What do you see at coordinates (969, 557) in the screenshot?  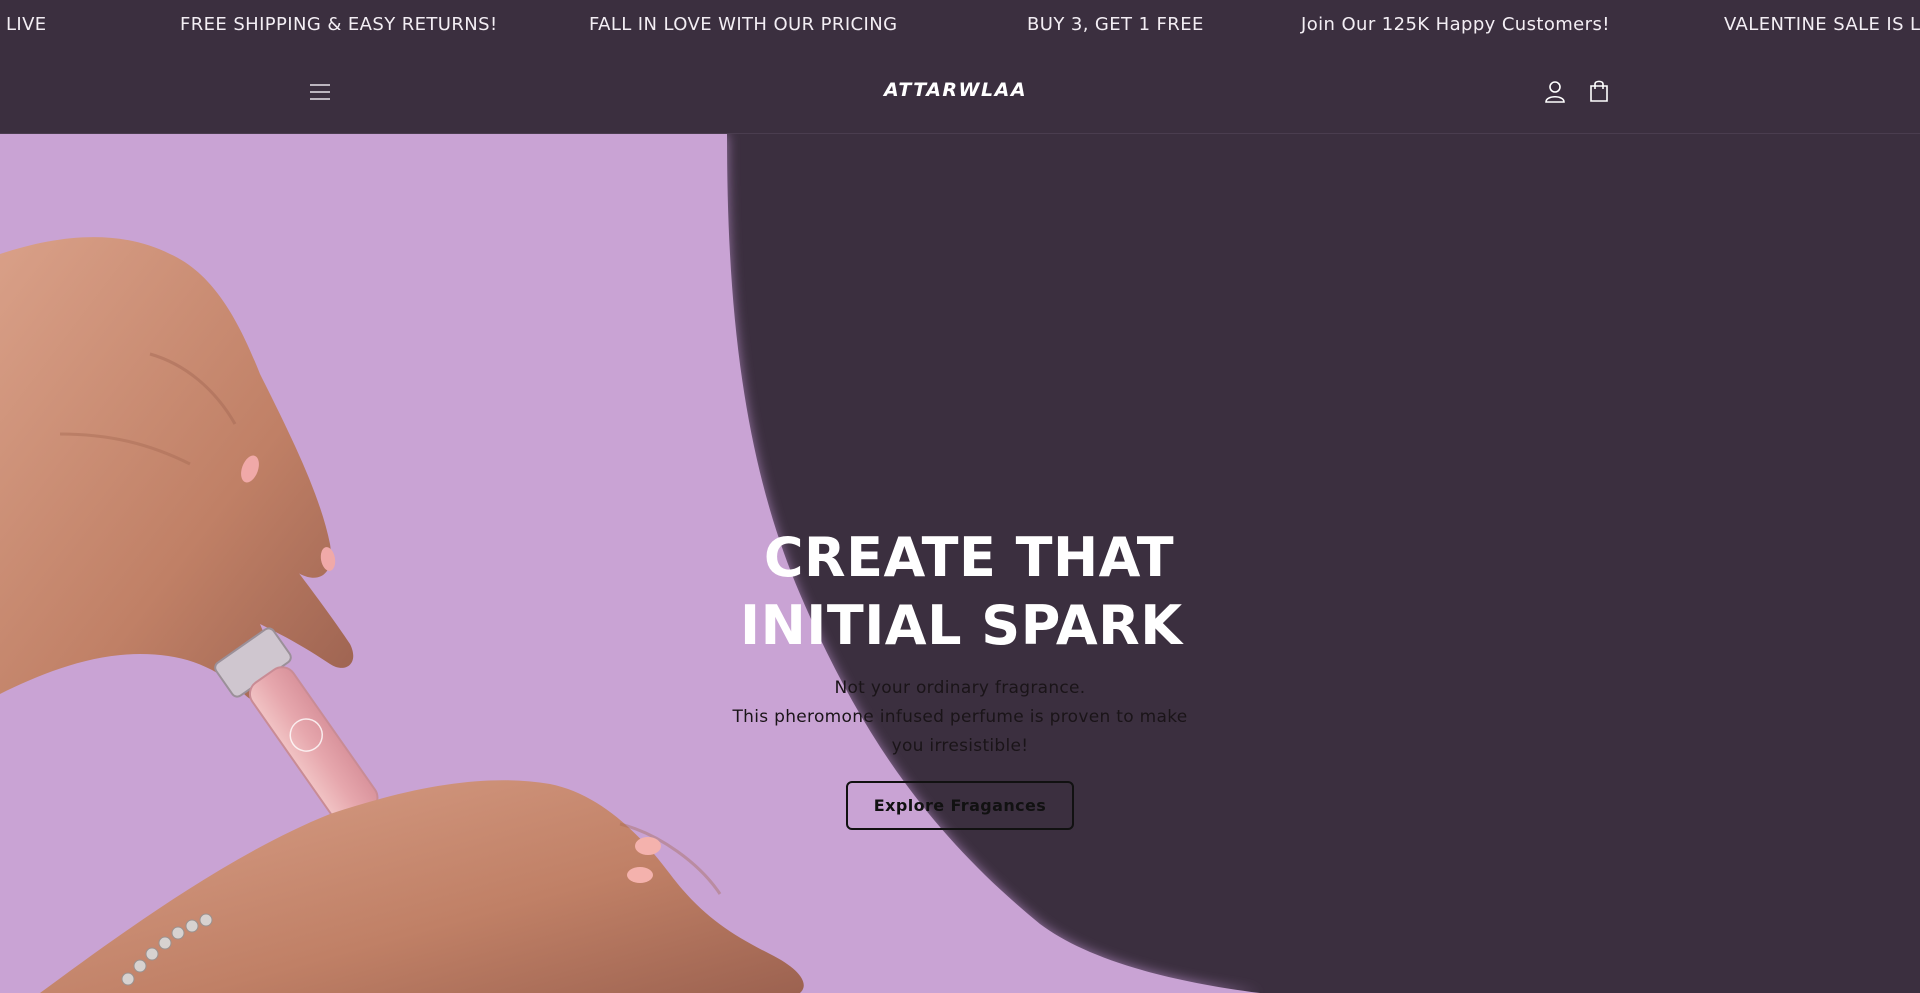 I see `hero-title-line: CREATE THAT` at bounding box center [969, 557].